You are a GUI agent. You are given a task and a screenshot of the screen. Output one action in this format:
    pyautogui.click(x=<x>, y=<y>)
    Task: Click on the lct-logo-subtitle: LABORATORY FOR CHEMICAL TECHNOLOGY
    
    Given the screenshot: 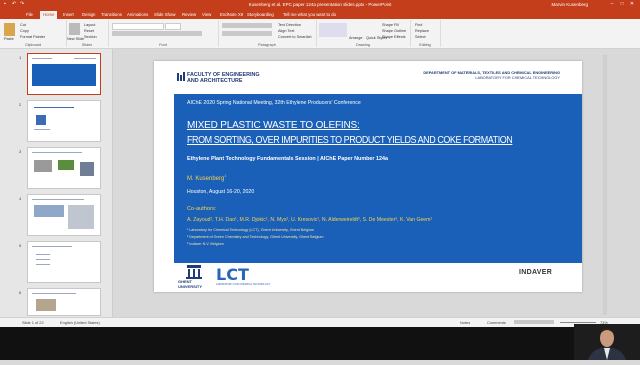 What is the action you would take?
    pyautogui.click(x=243, y=284)
    